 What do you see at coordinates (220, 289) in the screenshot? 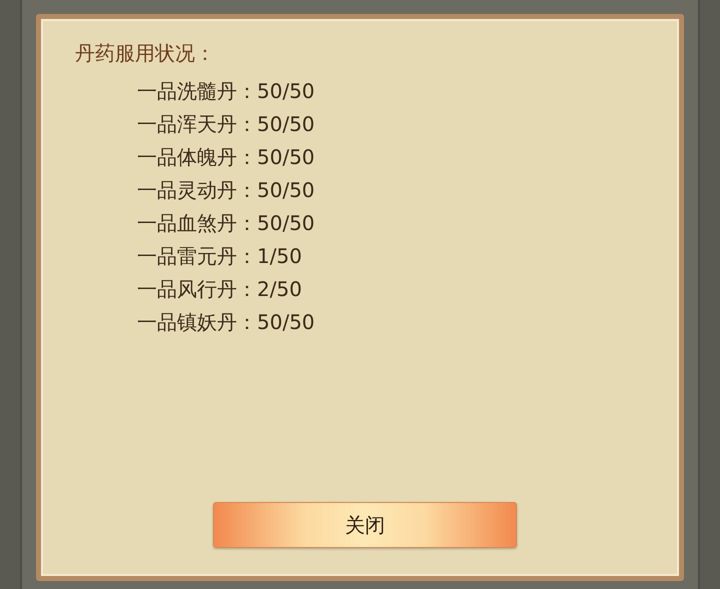
I see `pill-status-text: 一品风行丹：2/50` at bounding box center [220, 289].